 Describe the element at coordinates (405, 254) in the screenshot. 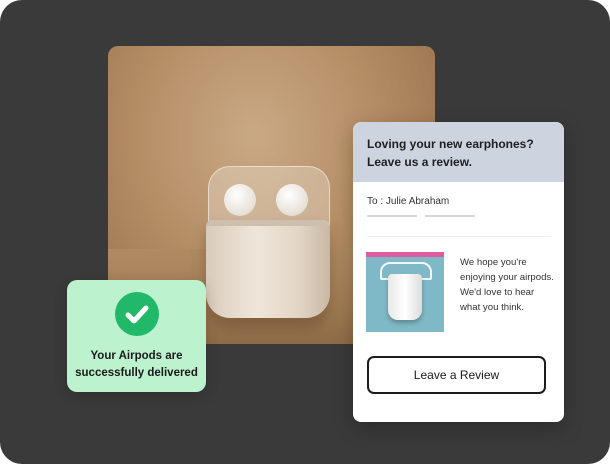

I see `thumbnail-accent-strip` at that location.